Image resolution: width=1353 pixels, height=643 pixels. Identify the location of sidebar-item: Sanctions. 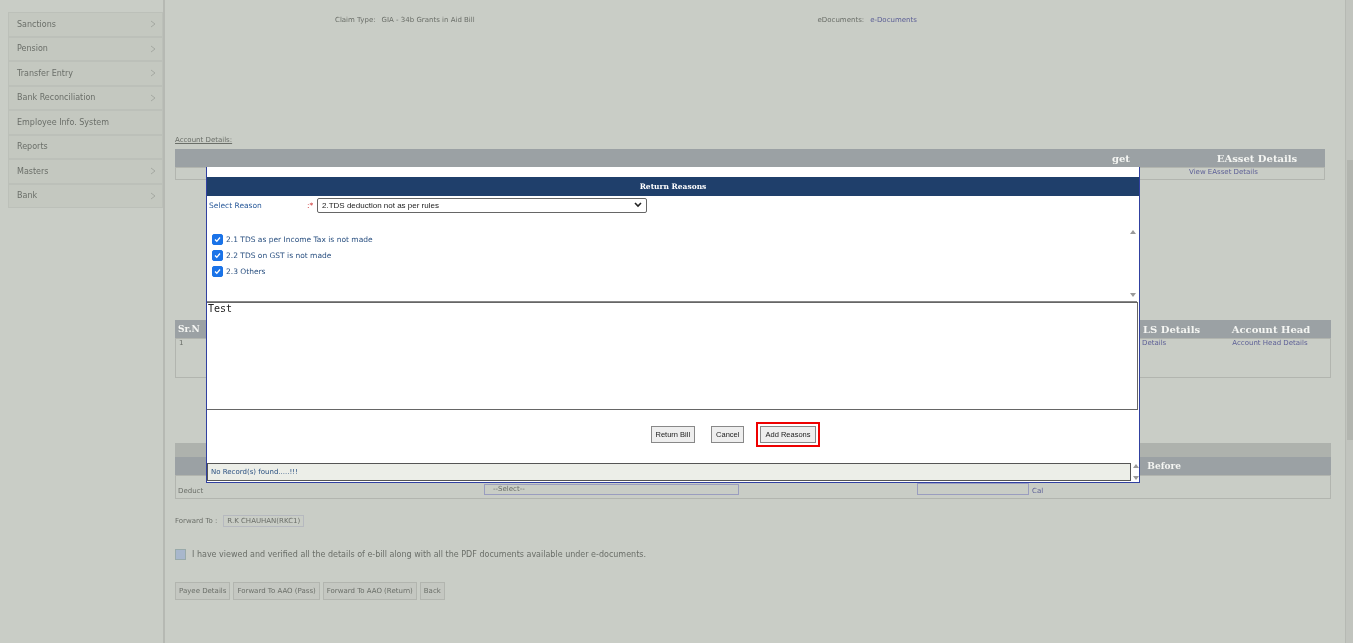
(85, 24).